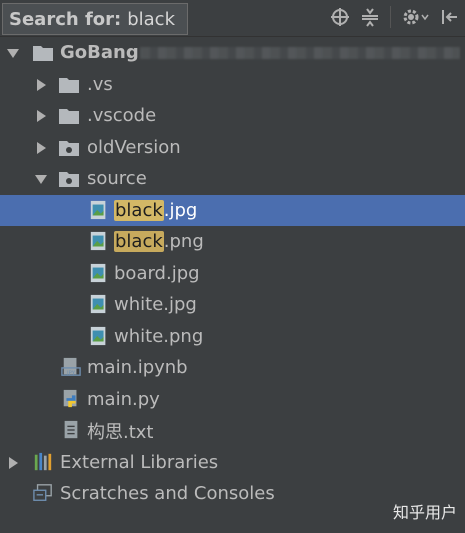 This screenshot has height=533, width=465. Describe the element at coordinates (117, 179) in the screenshot. I see `folder-label: source` at that location.